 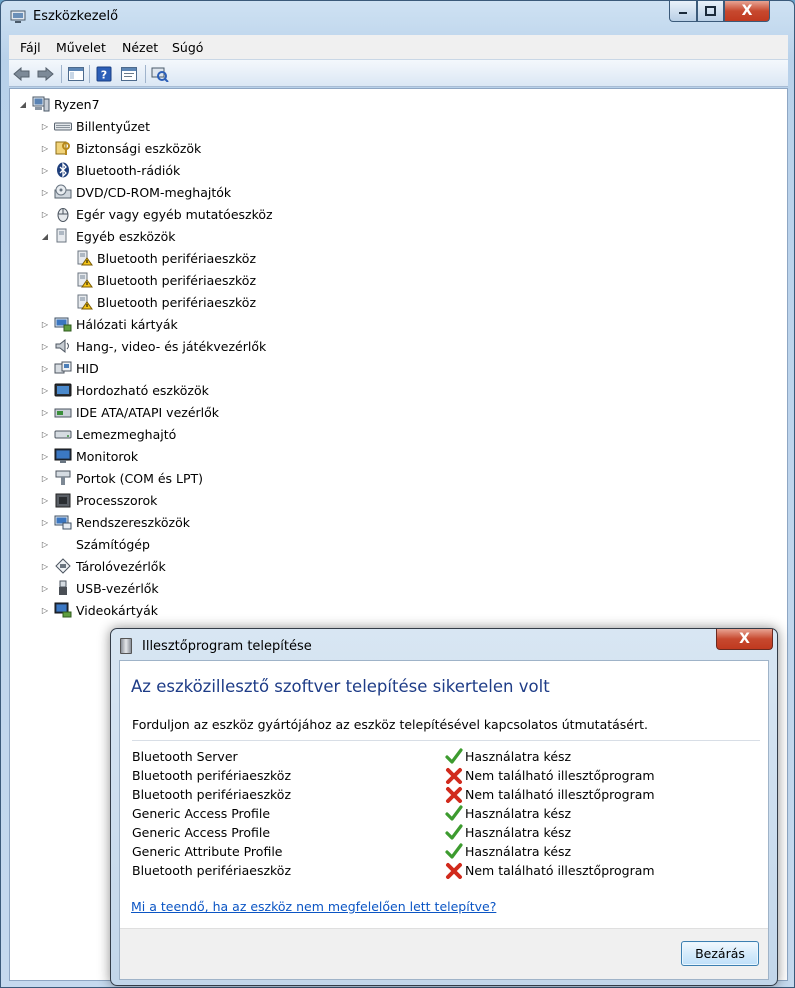 What do you see at coordinates (133, 522) in the screenshot?
I see `tree-item-label: Rendszereszközök` at bounding box center [133, 522].